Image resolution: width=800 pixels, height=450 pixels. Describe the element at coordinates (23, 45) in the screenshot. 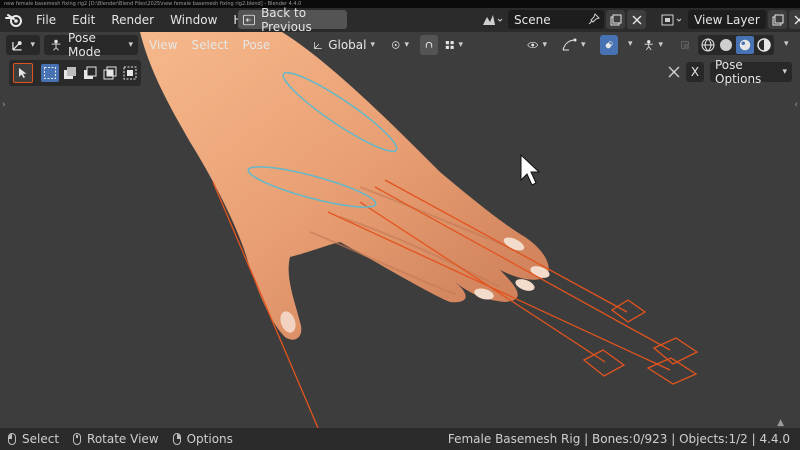

I see `editor-type-button: ▾` at that location.